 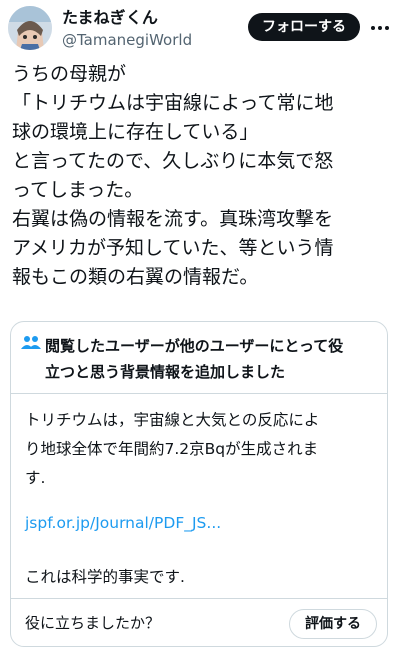 I want to click on tweet-header: たまねぎくん @TamanegiWorld フォローする, so click(x=200, y=28).